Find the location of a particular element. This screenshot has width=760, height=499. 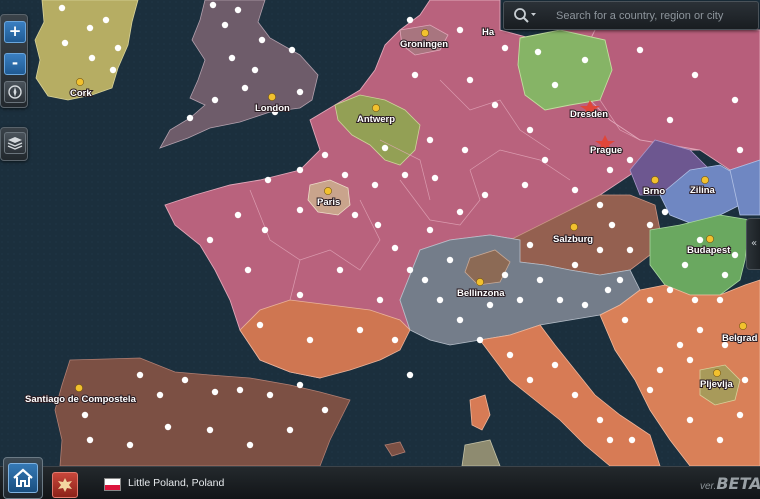

city-label-zilina: Zilina is located at coordinates (703, 190).